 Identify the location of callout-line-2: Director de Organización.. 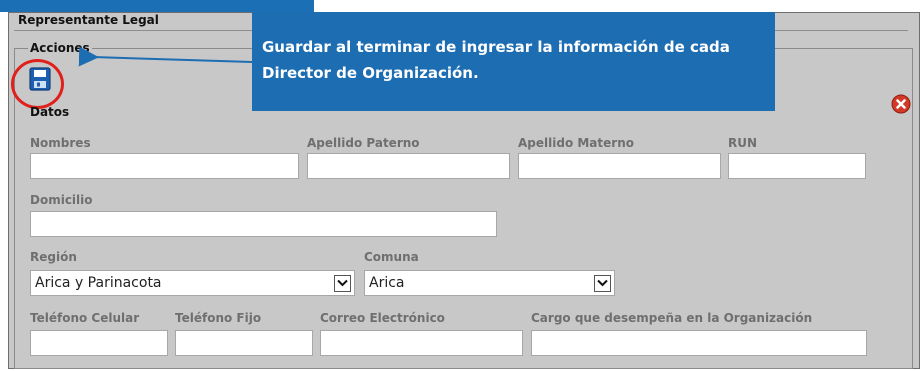
(370, 73).